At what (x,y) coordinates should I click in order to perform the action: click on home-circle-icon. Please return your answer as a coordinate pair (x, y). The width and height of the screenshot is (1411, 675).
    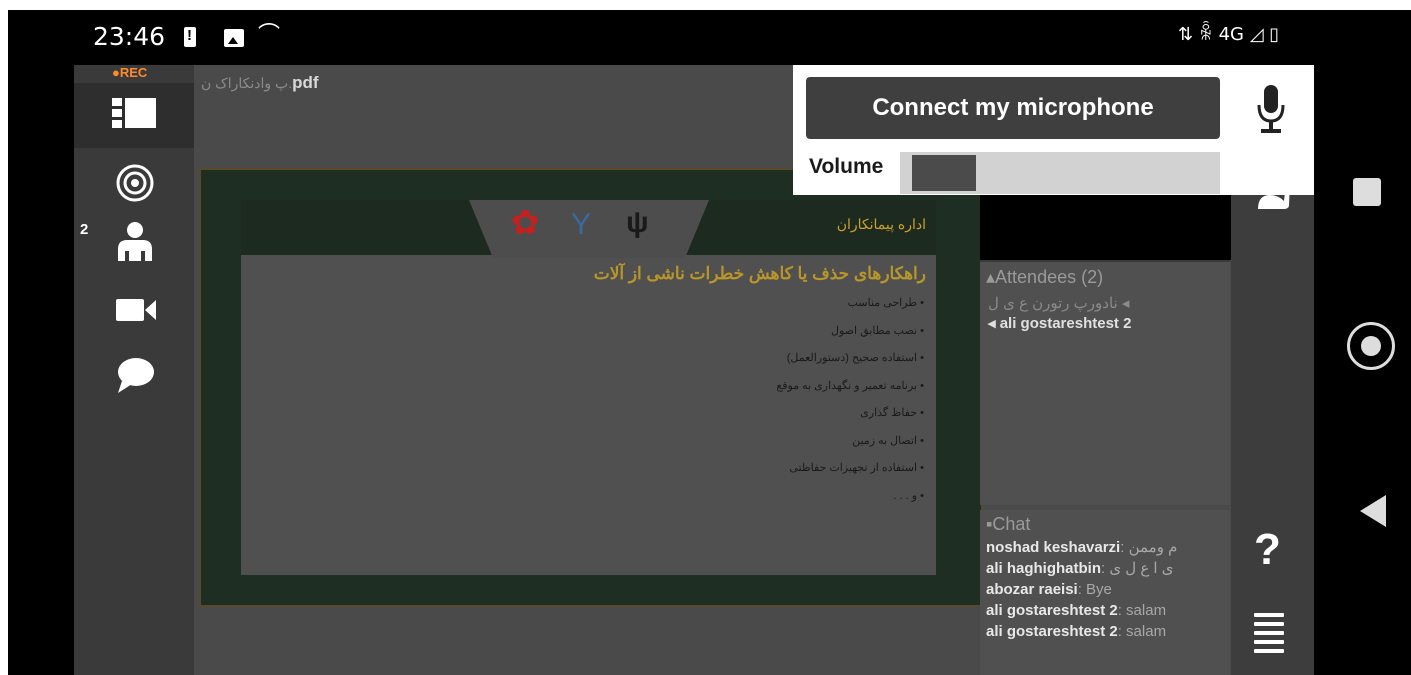
    Looking at the image, I should click on (1371, 346).